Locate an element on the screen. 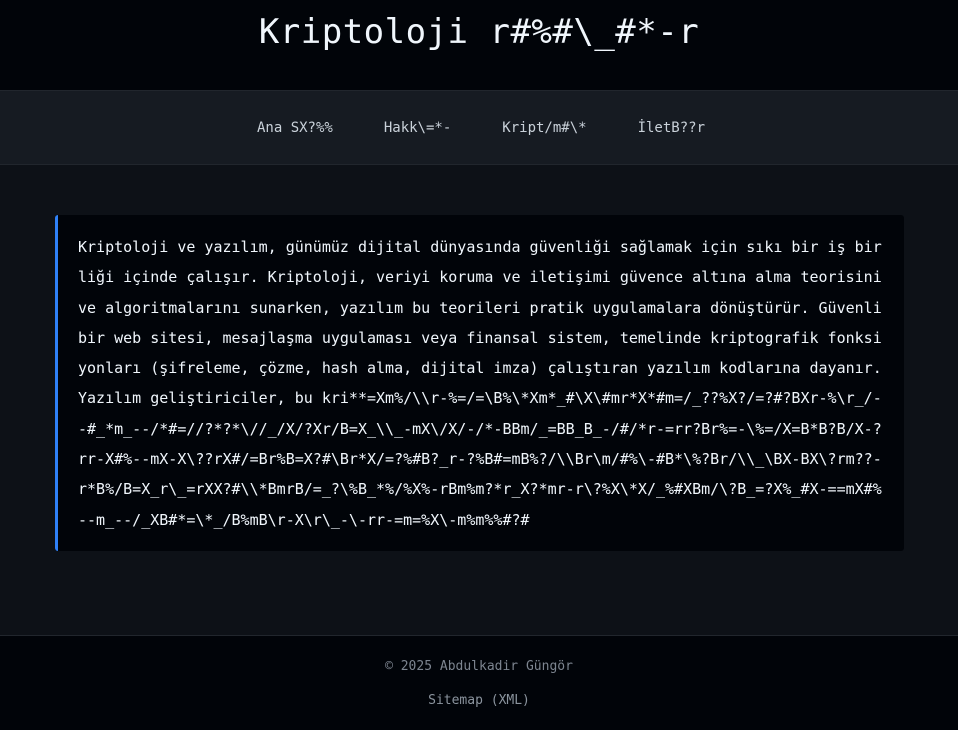 This screenshot has width=958, height=730. nav-link-home: Ana SX?%% is located at coordinates (295, 128).